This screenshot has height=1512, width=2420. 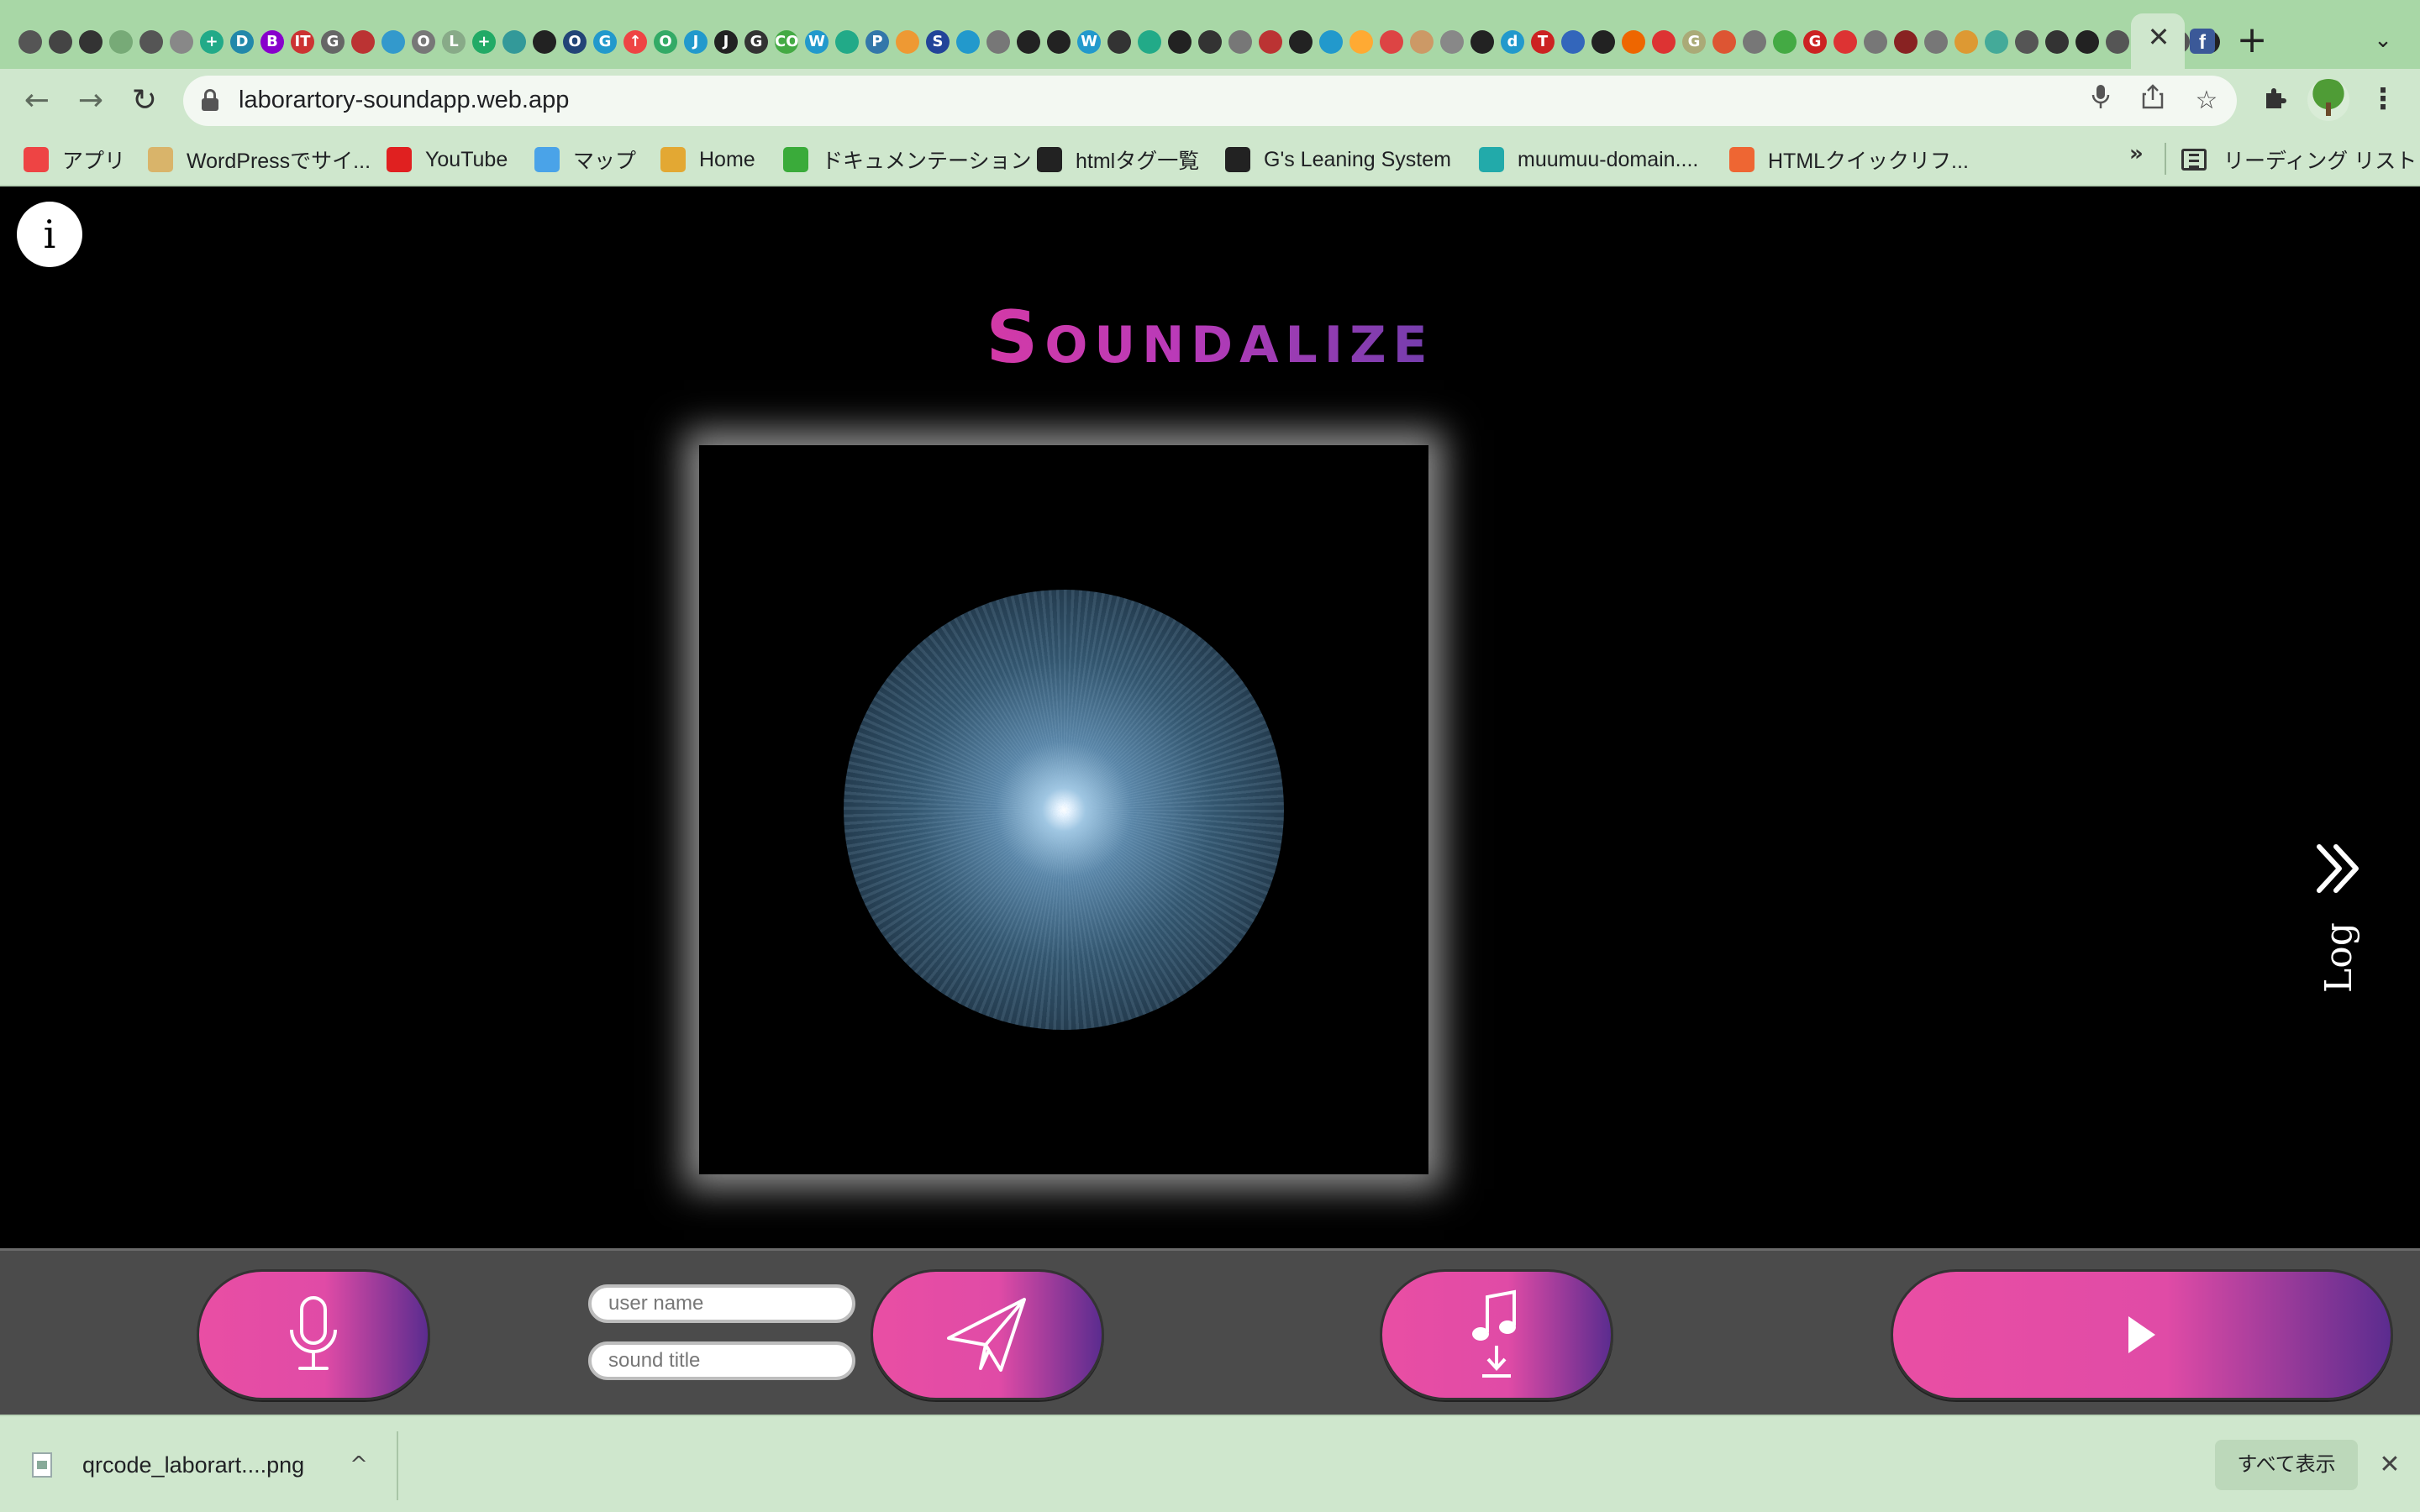 I want to click on download-item: qrcode_laborart....png, so click(x=168, y=1465).